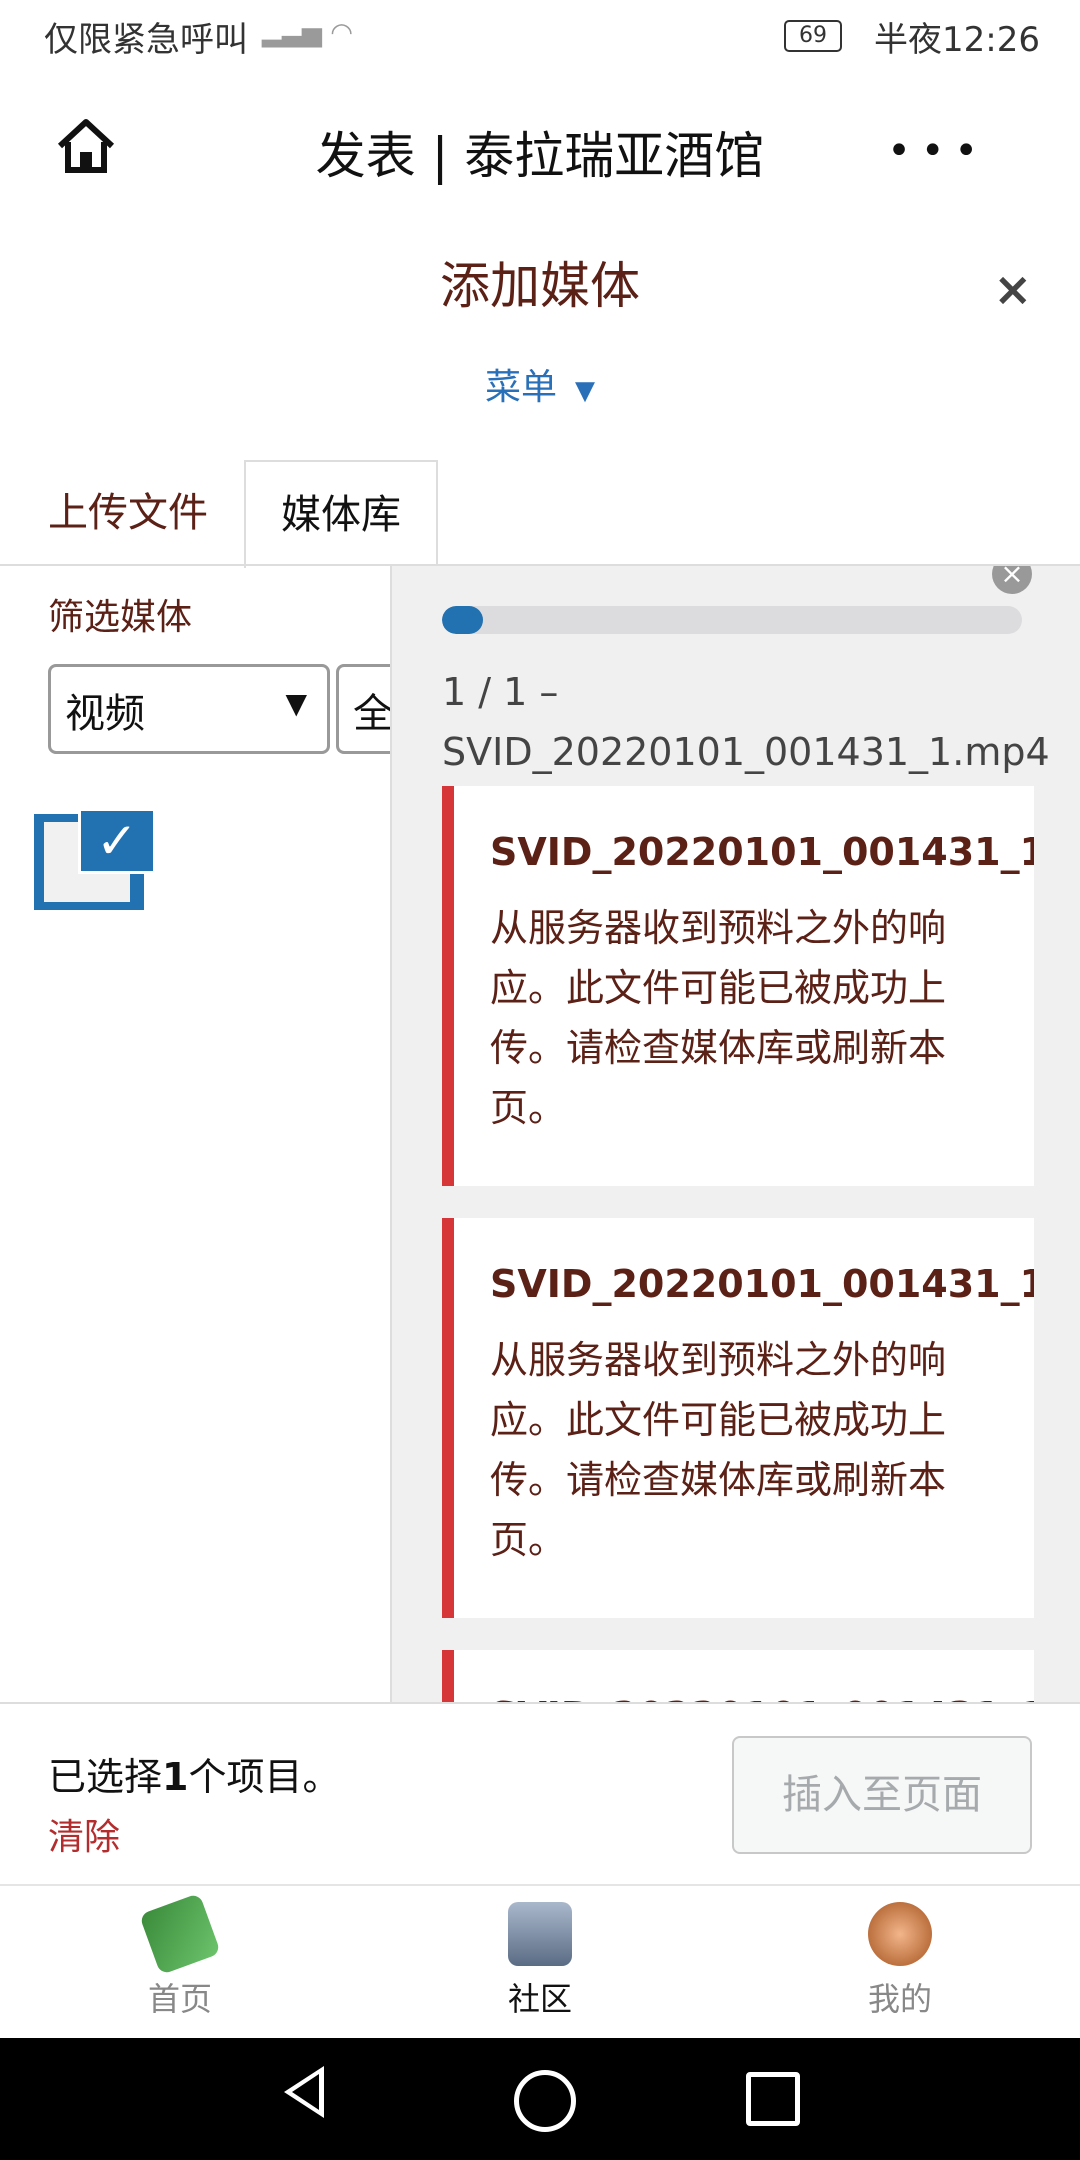 The width and height of the screenshot is (1080, 2160). Describe the element at coordinates (373, 714) in the screenshot. I see `date-filter-value: 全` at that location.